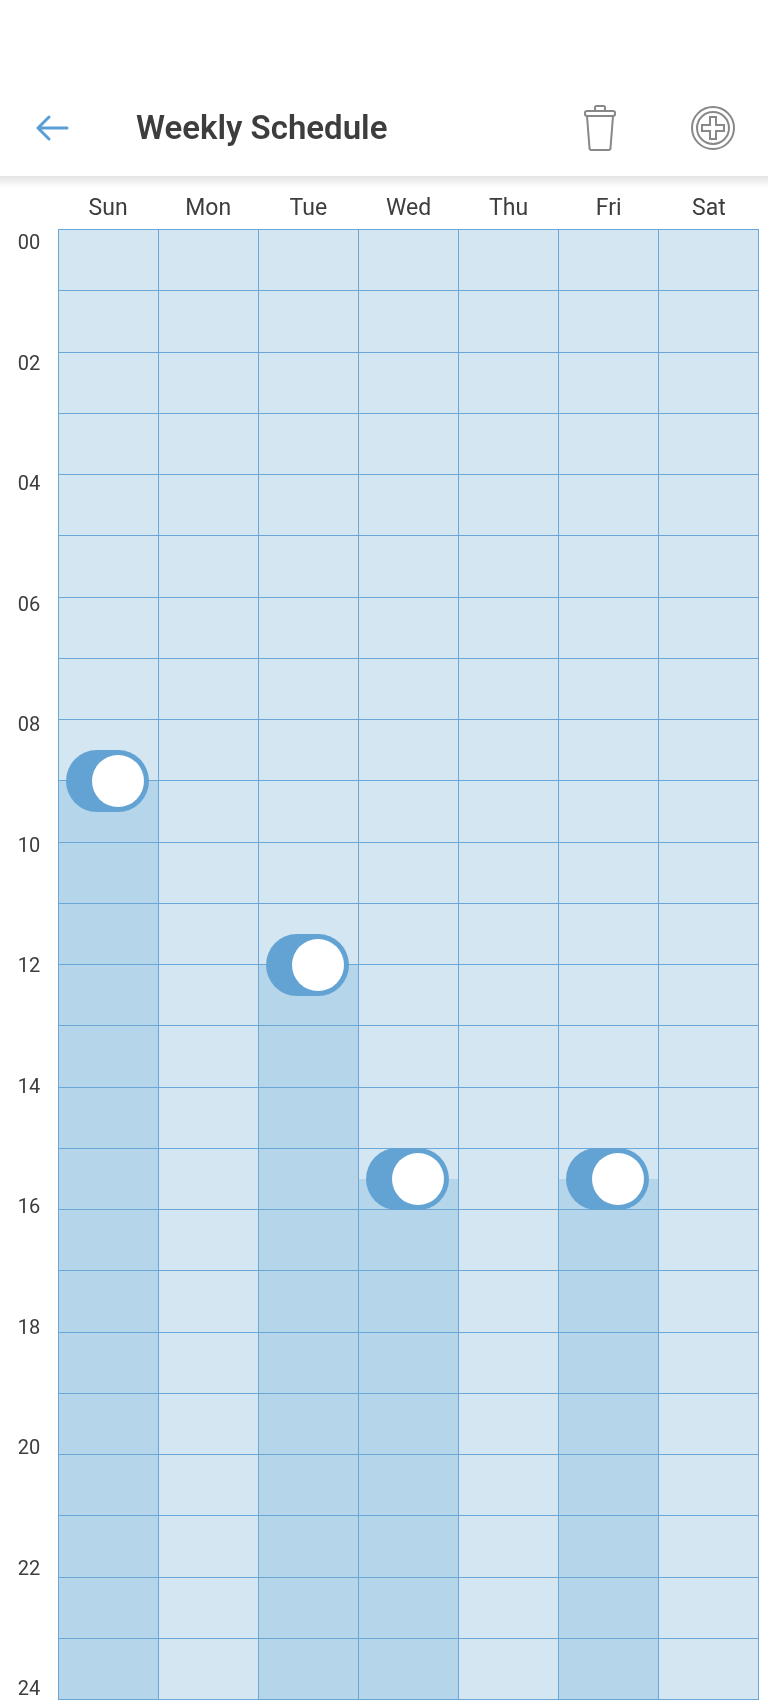  What do you see at coordinates (29, 1447) in the screenshot?
I see `hour-label: 20` at bounding box center [29, 1447].